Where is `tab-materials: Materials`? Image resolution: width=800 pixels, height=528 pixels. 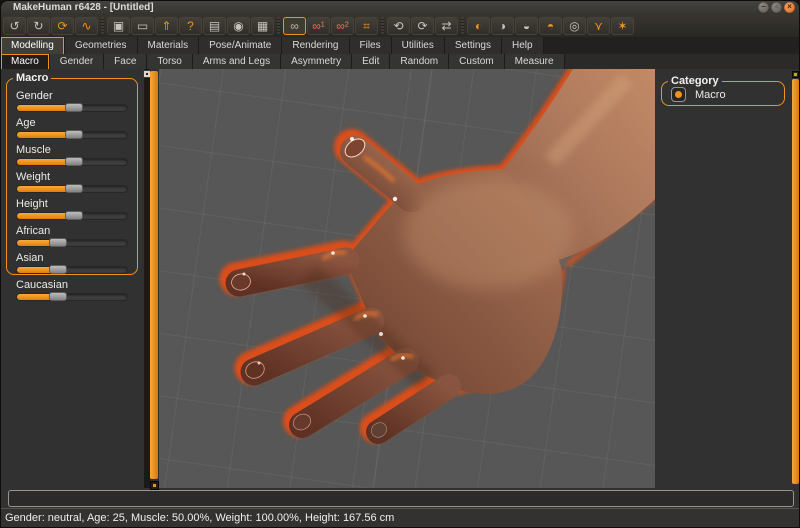
tab-materials: Materials is located at coordinates (168, 45).